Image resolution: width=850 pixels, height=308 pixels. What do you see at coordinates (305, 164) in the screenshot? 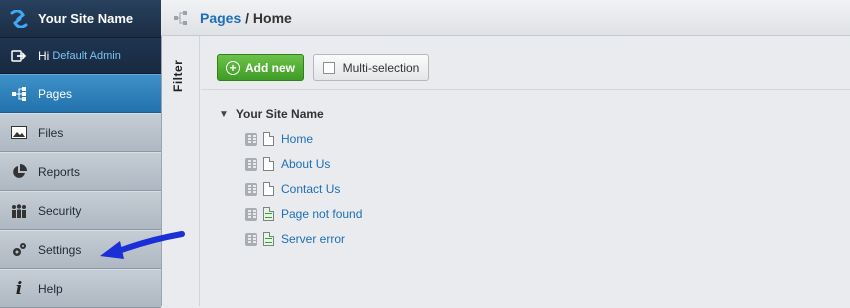
I see `tree-item-label: About Us` at bounding box center [305, 164].